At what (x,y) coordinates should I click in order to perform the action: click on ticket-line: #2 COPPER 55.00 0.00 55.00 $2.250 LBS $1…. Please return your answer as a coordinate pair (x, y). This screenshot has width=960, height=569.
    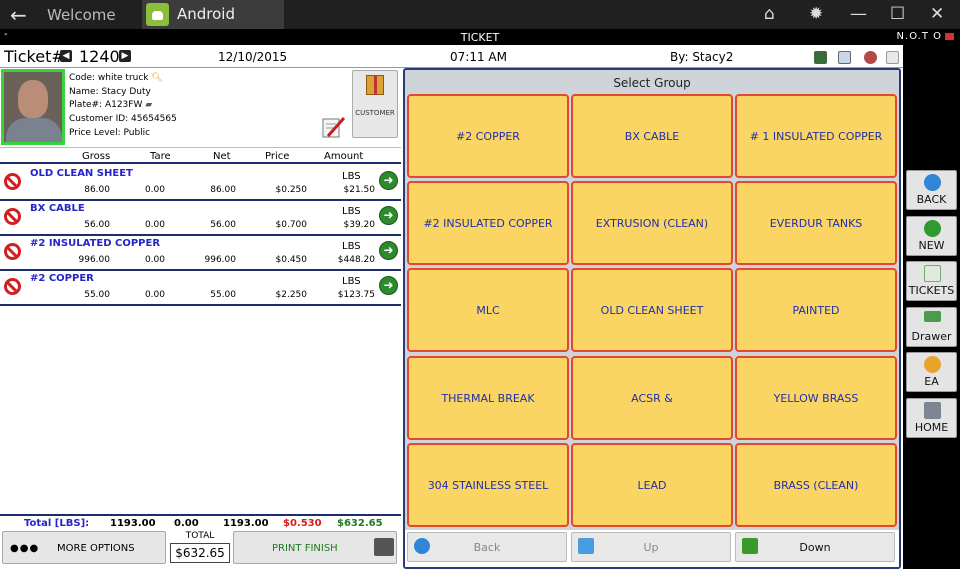
    Looking at the image, I should click on (200, 288).